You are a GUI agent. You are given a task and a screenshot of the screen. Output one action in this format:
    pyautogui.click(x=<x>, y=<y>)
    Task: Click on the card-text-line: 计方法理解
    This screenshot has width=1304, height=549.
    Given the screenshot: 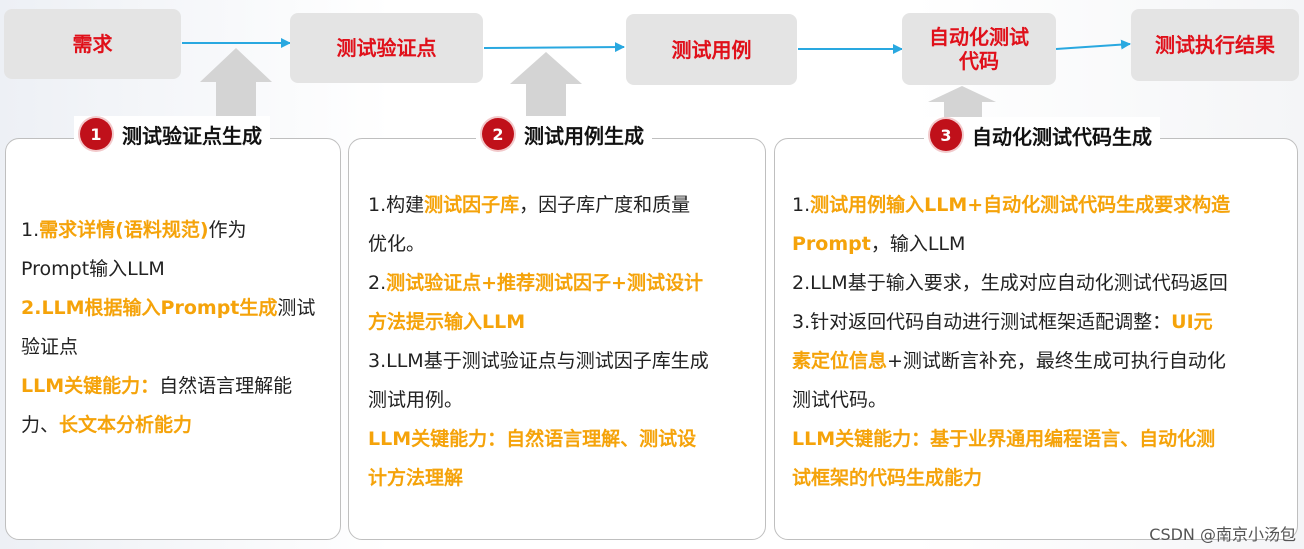 What is the action you would take?
    pyautogui.click(x=566, y=478)
    